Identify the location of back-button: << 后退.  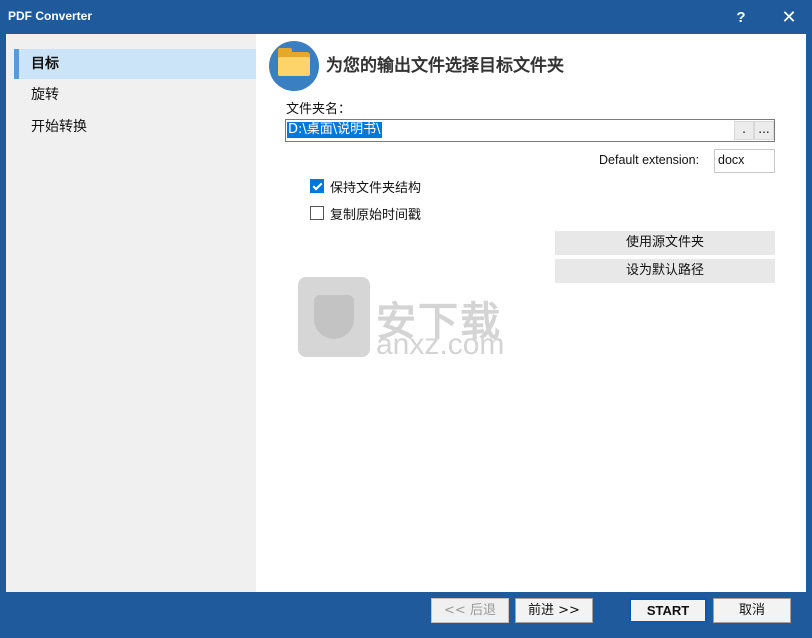
(470, 610).